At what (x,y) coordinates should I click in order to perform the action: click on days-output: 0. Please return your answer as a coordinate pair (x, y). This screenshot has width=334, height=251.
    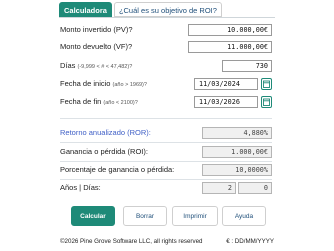
    Looking at the image, I should click on (255, 188).